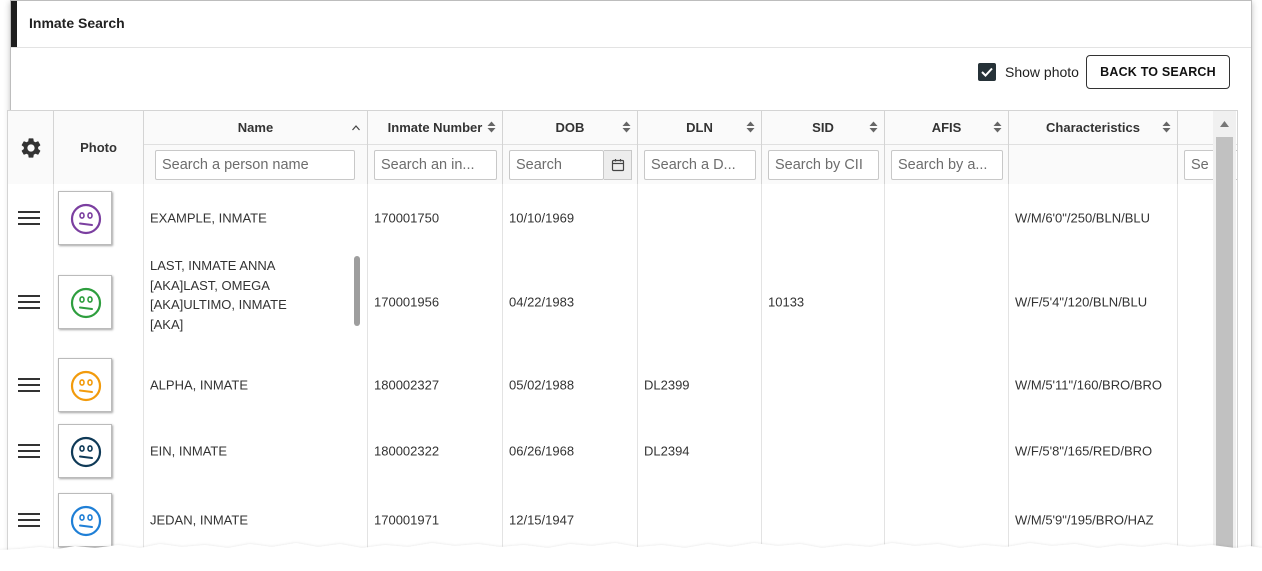 The height and width of the screenshot is (571, 1262). I want to click on name-cell: EXAMPLE, INMATE, so click(256, 218).